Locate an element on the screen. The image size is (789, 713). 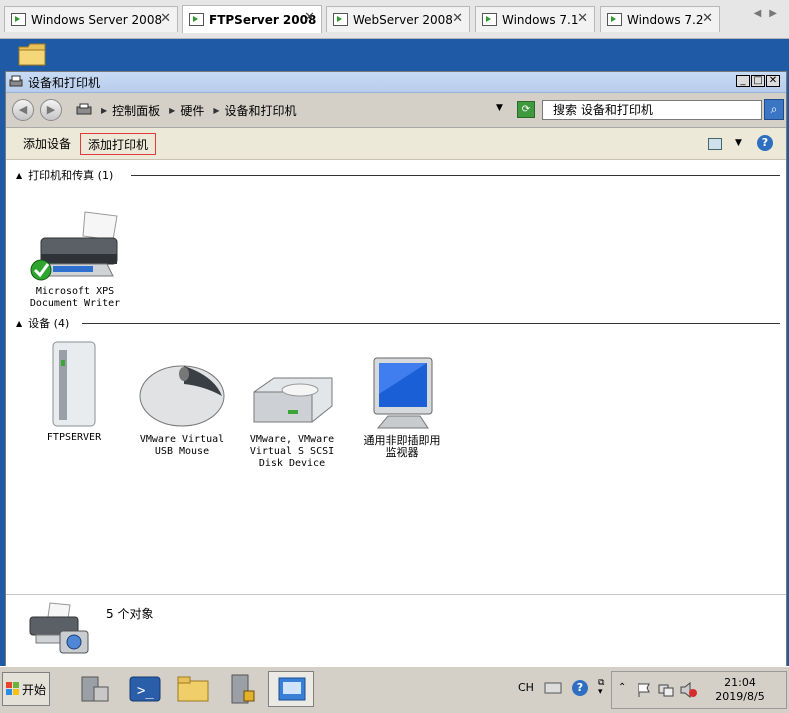
vm-tab-windows-server-2008: Windows Server 2008 ✕ is located at coordinates (91, 19).